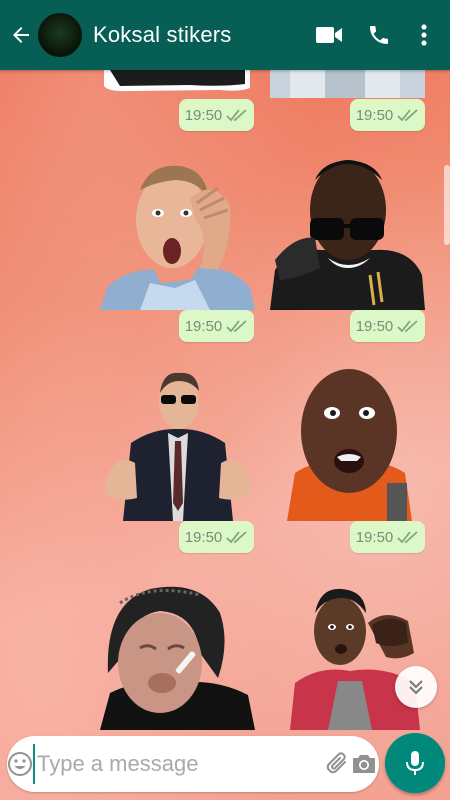 The height and width of the screenshot is (800, 450). I want to click on camera-button, so click(364, 764).